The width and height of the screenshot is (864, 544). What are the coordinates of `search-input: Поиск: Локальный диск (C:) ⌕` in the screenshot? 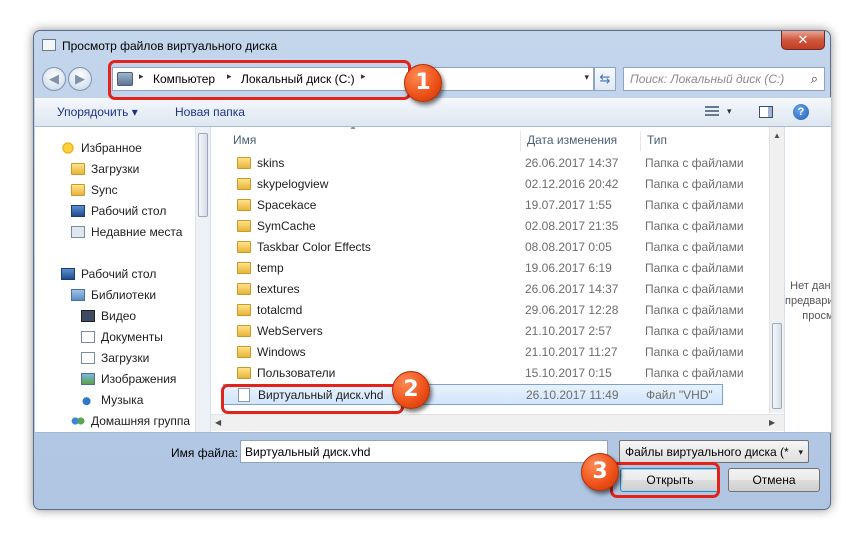 It's located at (724, 79).